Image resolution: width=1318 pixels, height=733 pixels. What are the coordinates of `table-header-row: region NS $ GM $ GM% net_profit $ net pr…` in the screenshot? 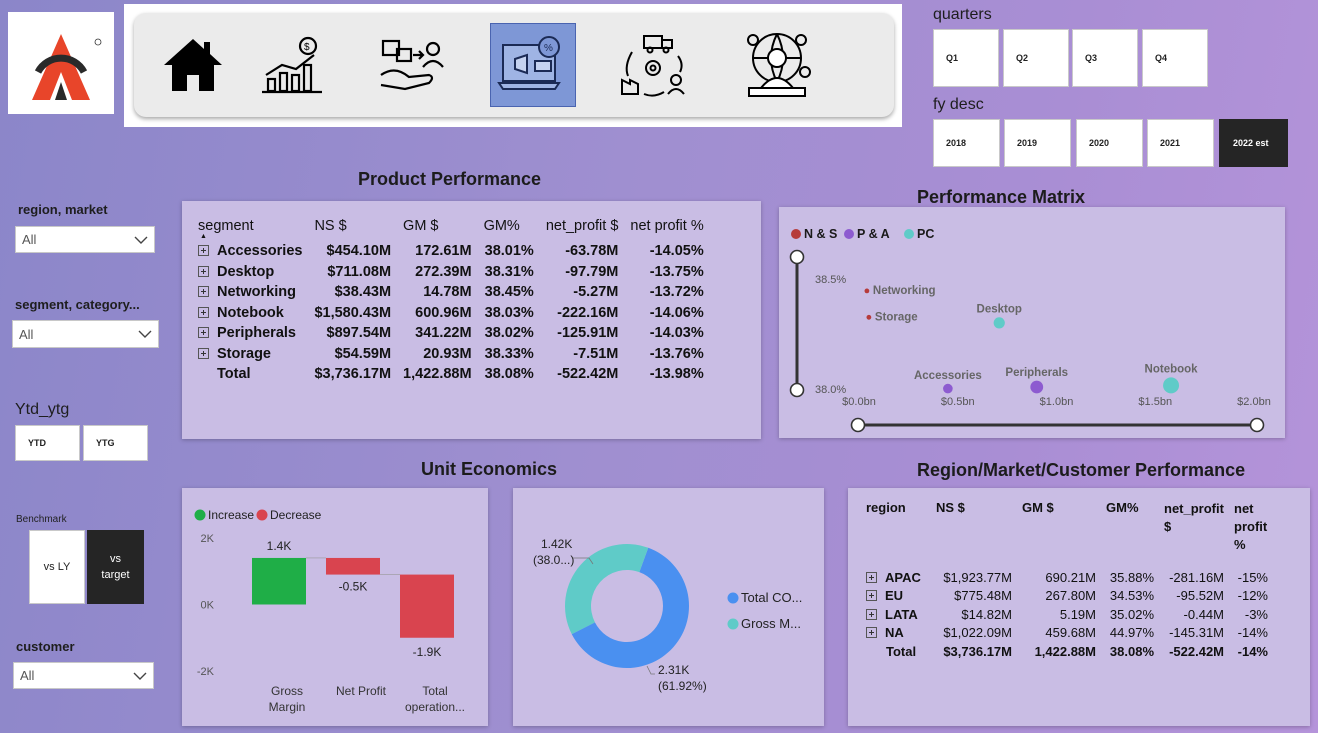 It's located at (1067, 534).